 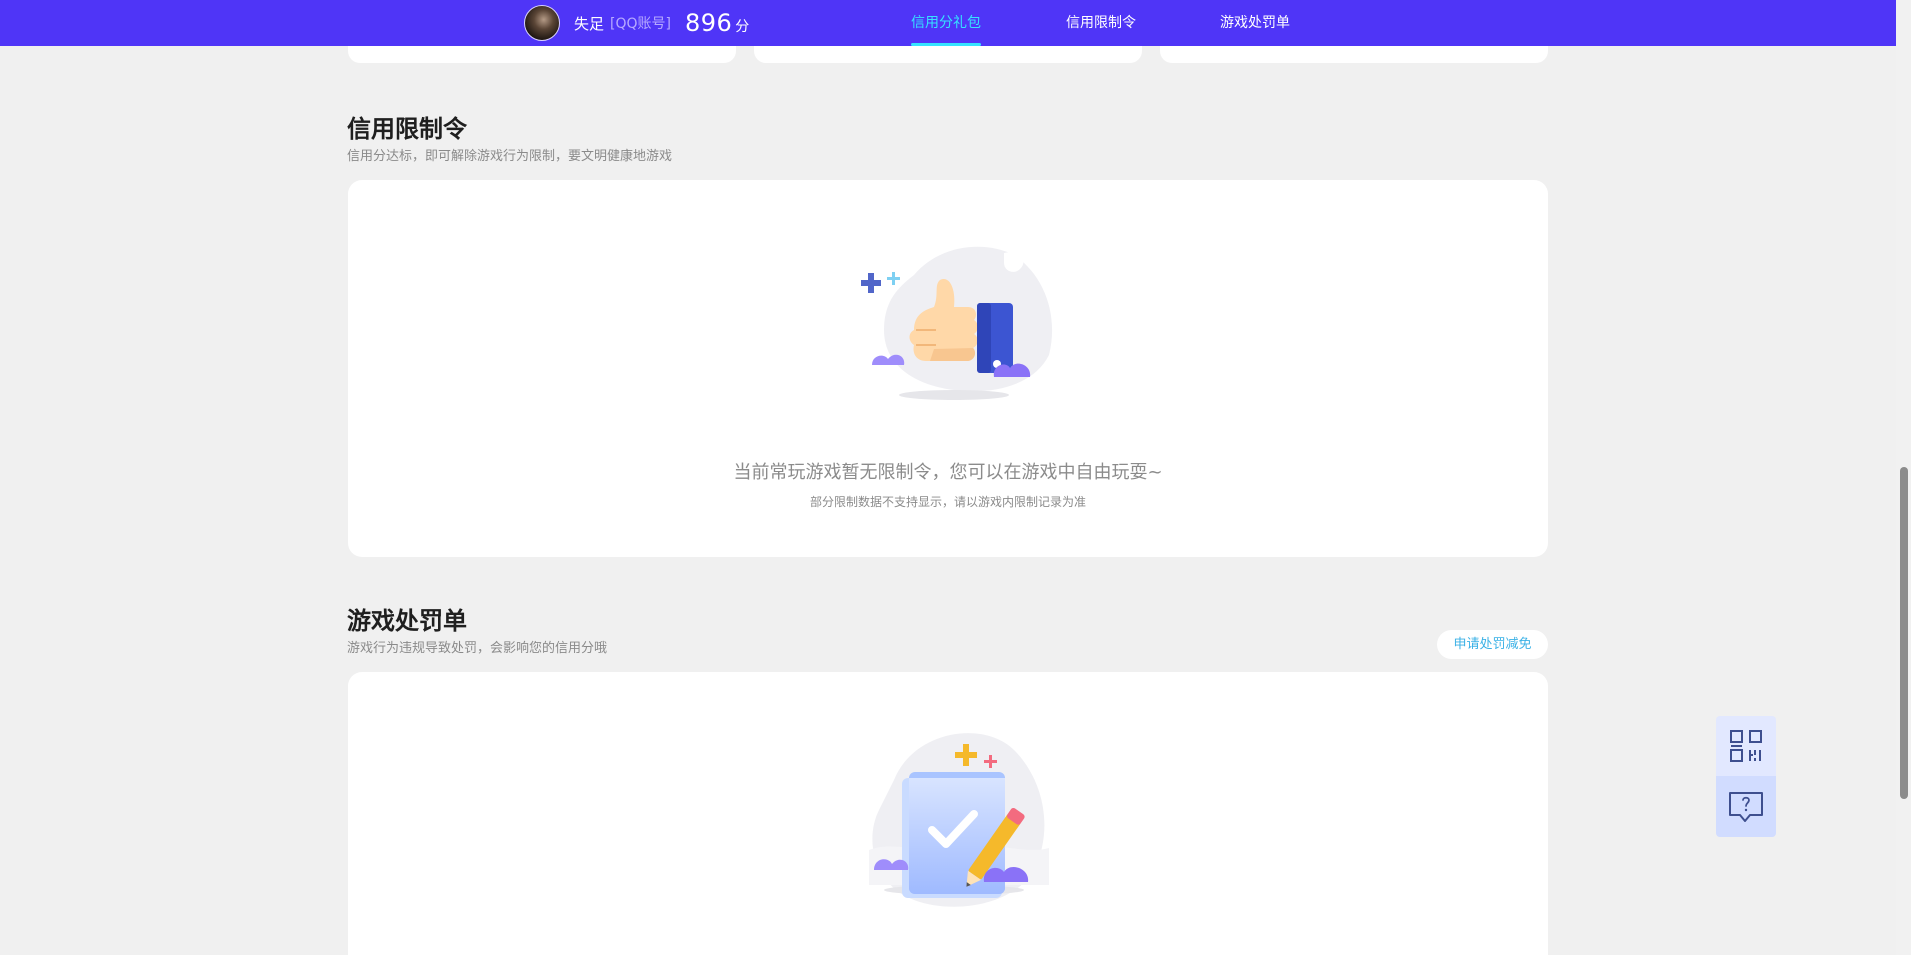 What do you see at coordinates (1904, 633) in the screenshot?
I see `scrollbar-thumb` at bounding box center [1904, 633].